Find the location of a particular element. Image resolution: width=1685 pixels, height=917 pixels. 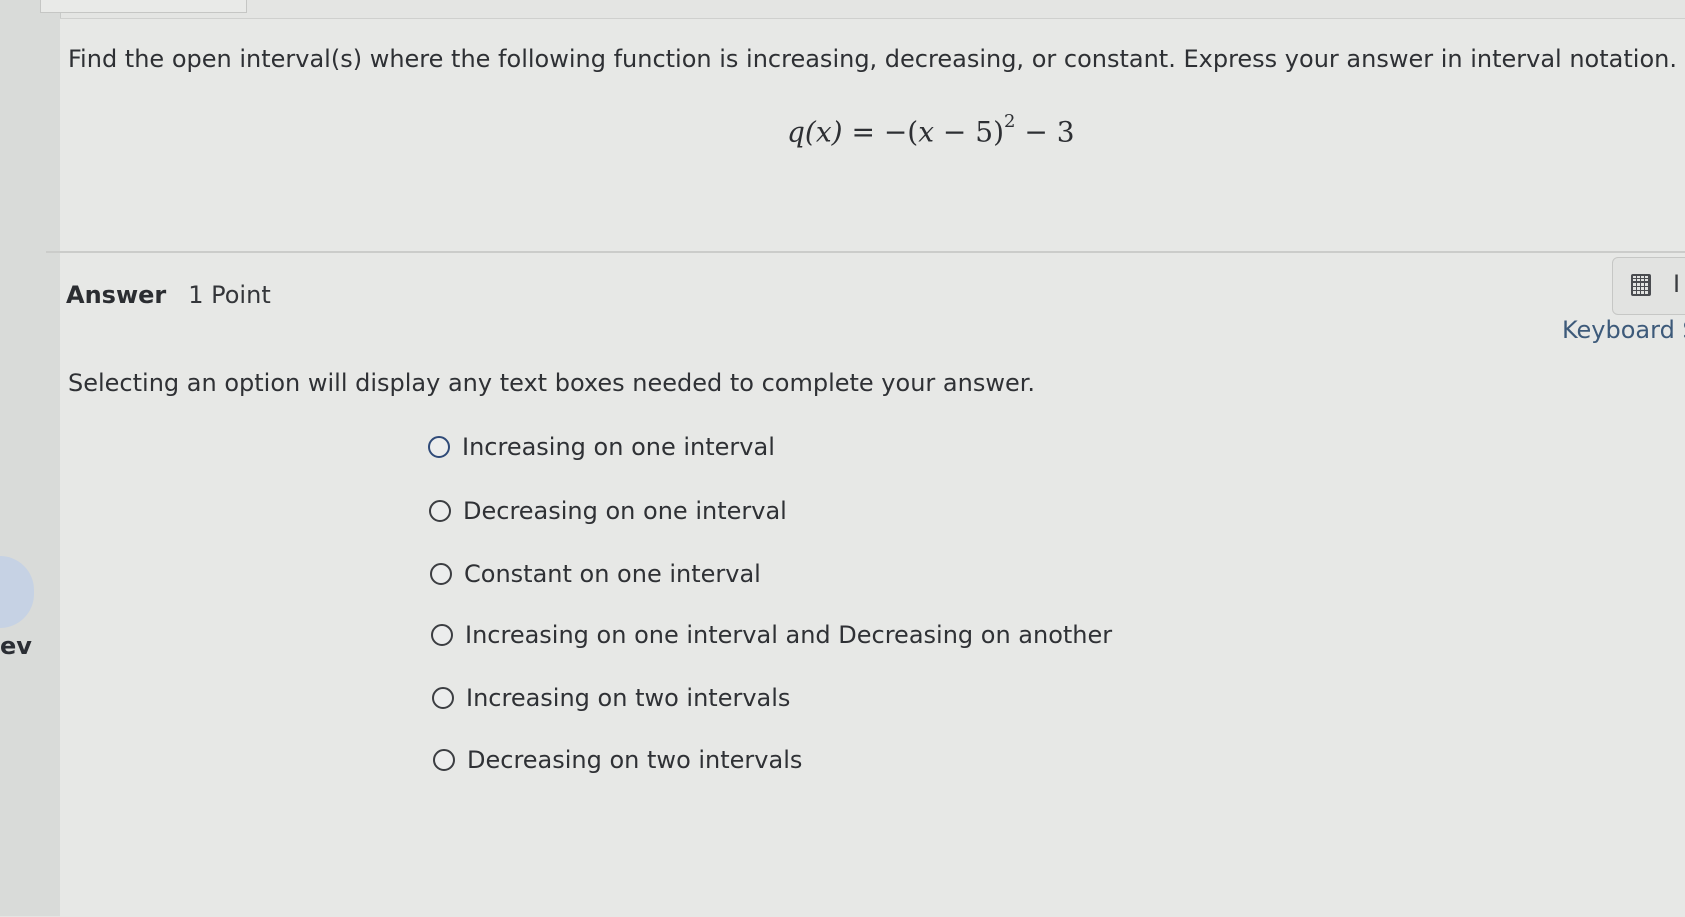

formula-rest: − 5) is located at coordinates (969, 132).